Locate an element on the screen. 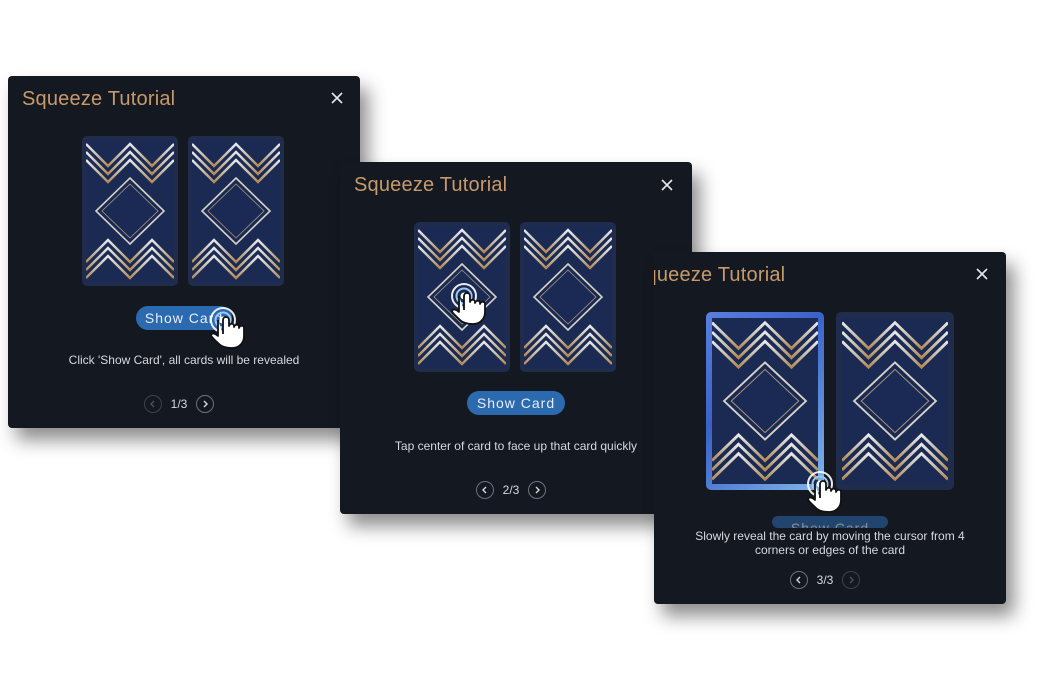 This screenshot has width=1038, height=680. page-indicator: 1/3 is located at coordinates (179, 404).